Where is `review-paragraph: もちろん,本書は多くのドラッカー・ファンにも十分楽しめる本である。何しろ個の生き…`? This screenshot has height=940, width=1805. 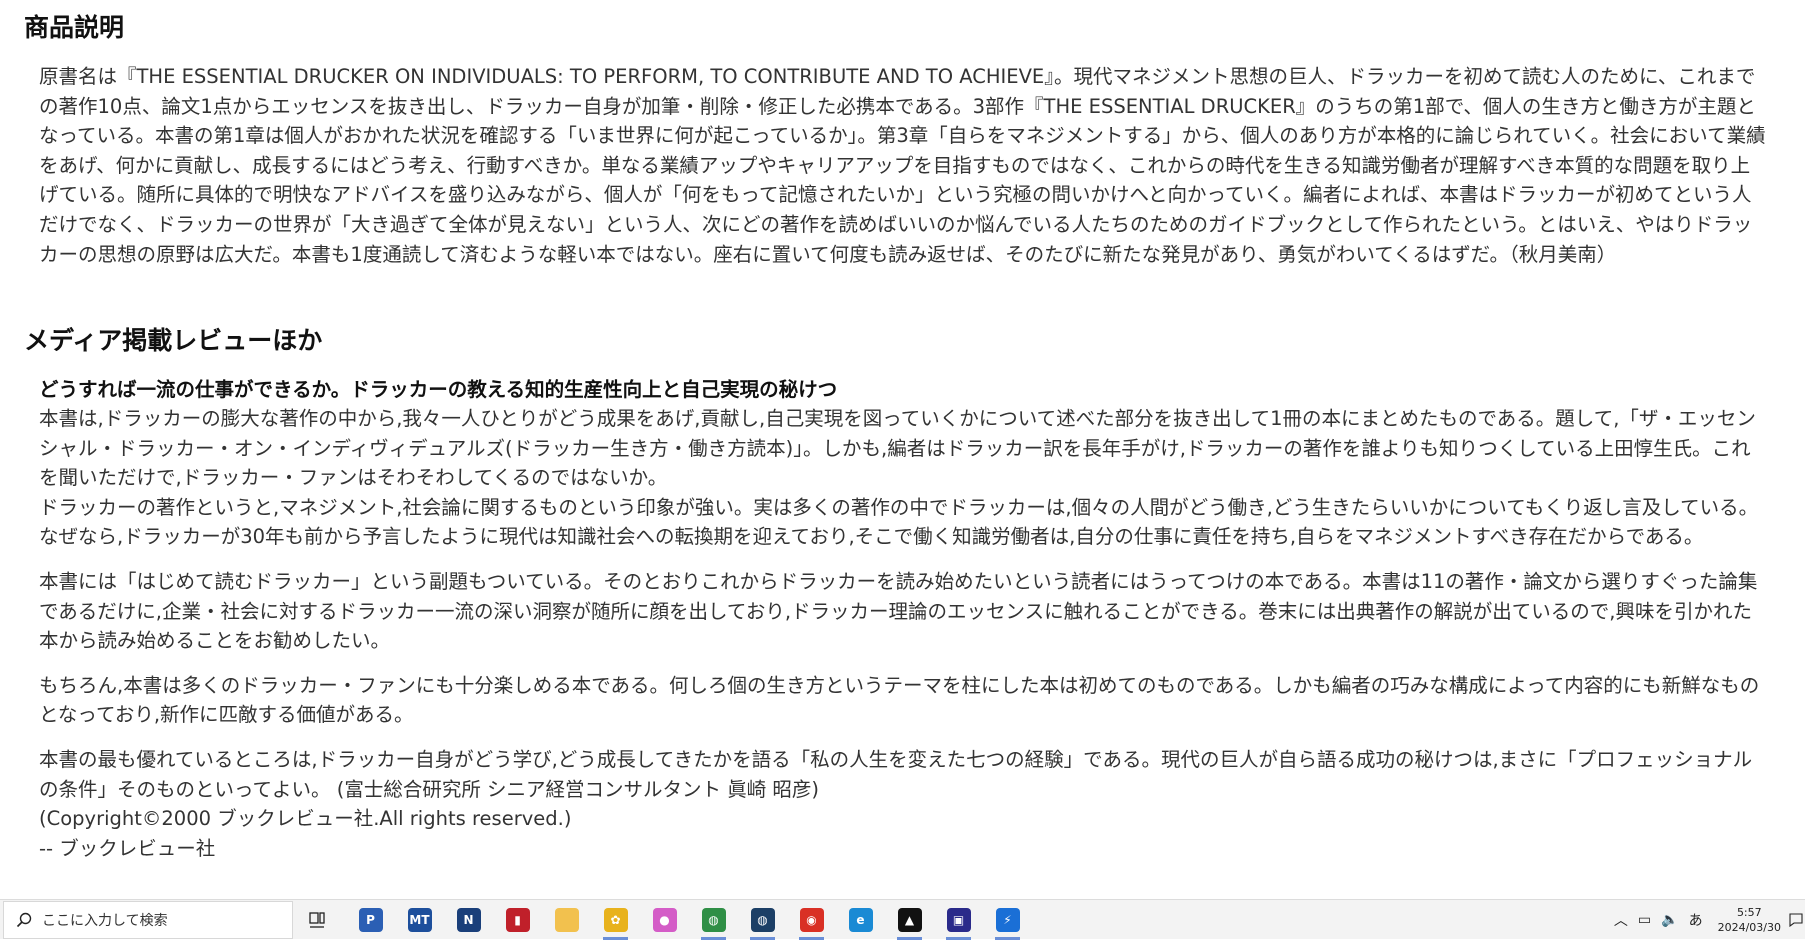
review-paragraph: もちろん,本書は多くのドラッカー・ファンにも十分楽しめる本である。何しろ個の生き… is located at coordinates (899, 700).